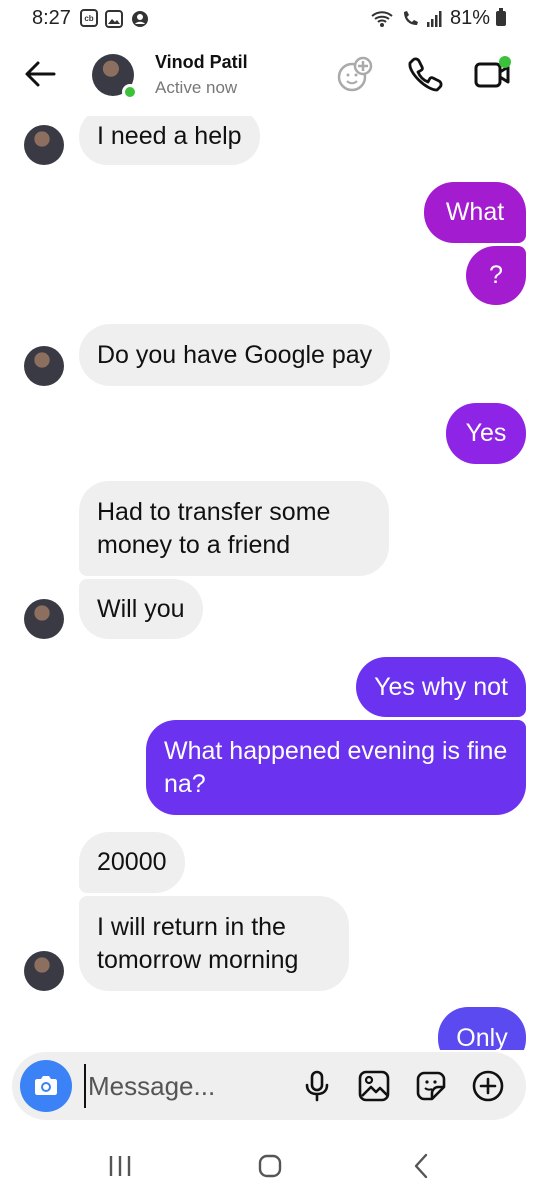 This screenshot has height=1200, width=538. Describe the element at coordinates (130, 92) in the screenshot. I see `online-status-dot` at that location.